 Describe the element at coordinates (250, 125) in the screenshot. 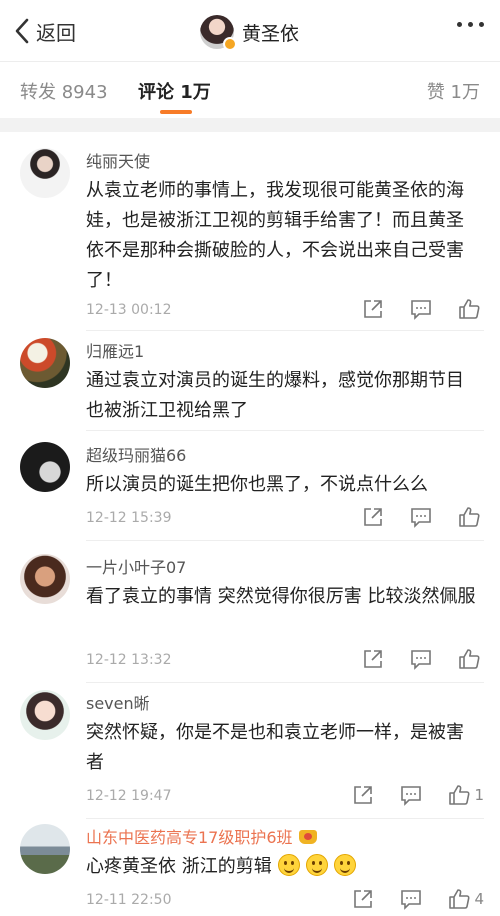

I see `section-divider` at that location.